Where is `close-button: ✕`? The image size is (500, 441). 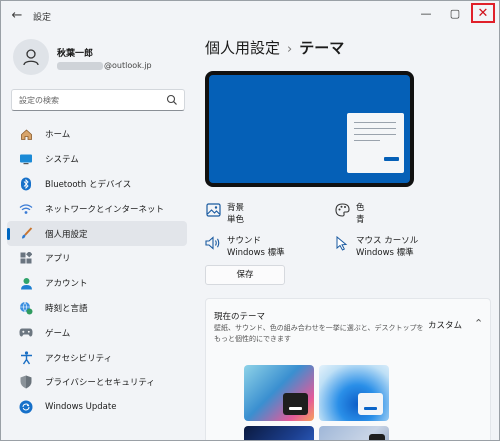 close-button: ✕ is located at coordinates (483, 13).